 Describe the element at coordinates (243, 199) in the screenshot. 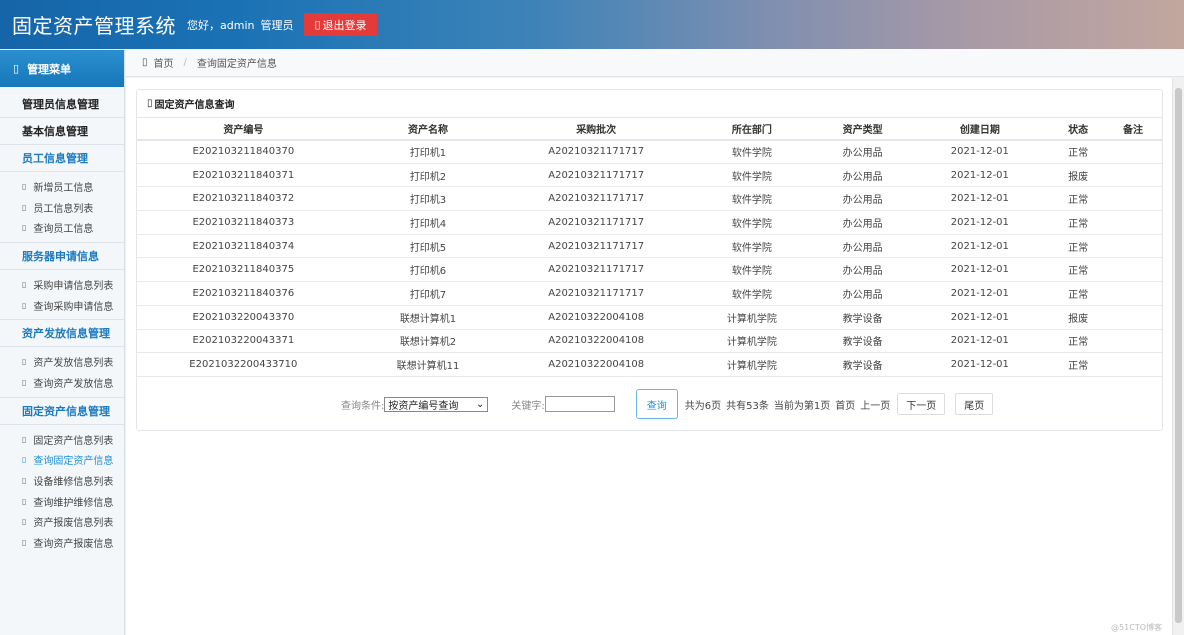

I see `table-cell: E202103211840372` at that location.